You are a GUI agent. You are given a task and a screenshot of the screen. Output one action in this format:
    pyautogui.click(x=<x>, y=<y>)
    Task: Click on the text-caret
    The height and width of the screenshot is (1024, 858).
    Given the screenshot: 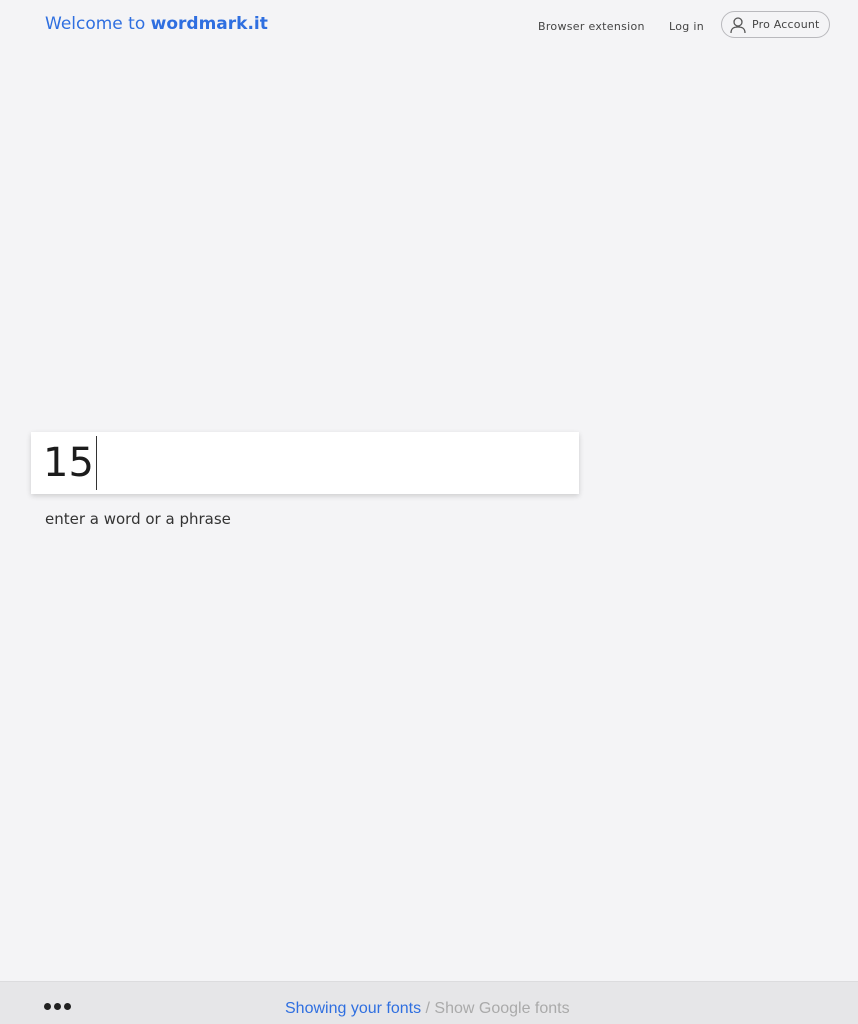 What is the action you would take?
    pyautogui.click(x=96, y=463)
    